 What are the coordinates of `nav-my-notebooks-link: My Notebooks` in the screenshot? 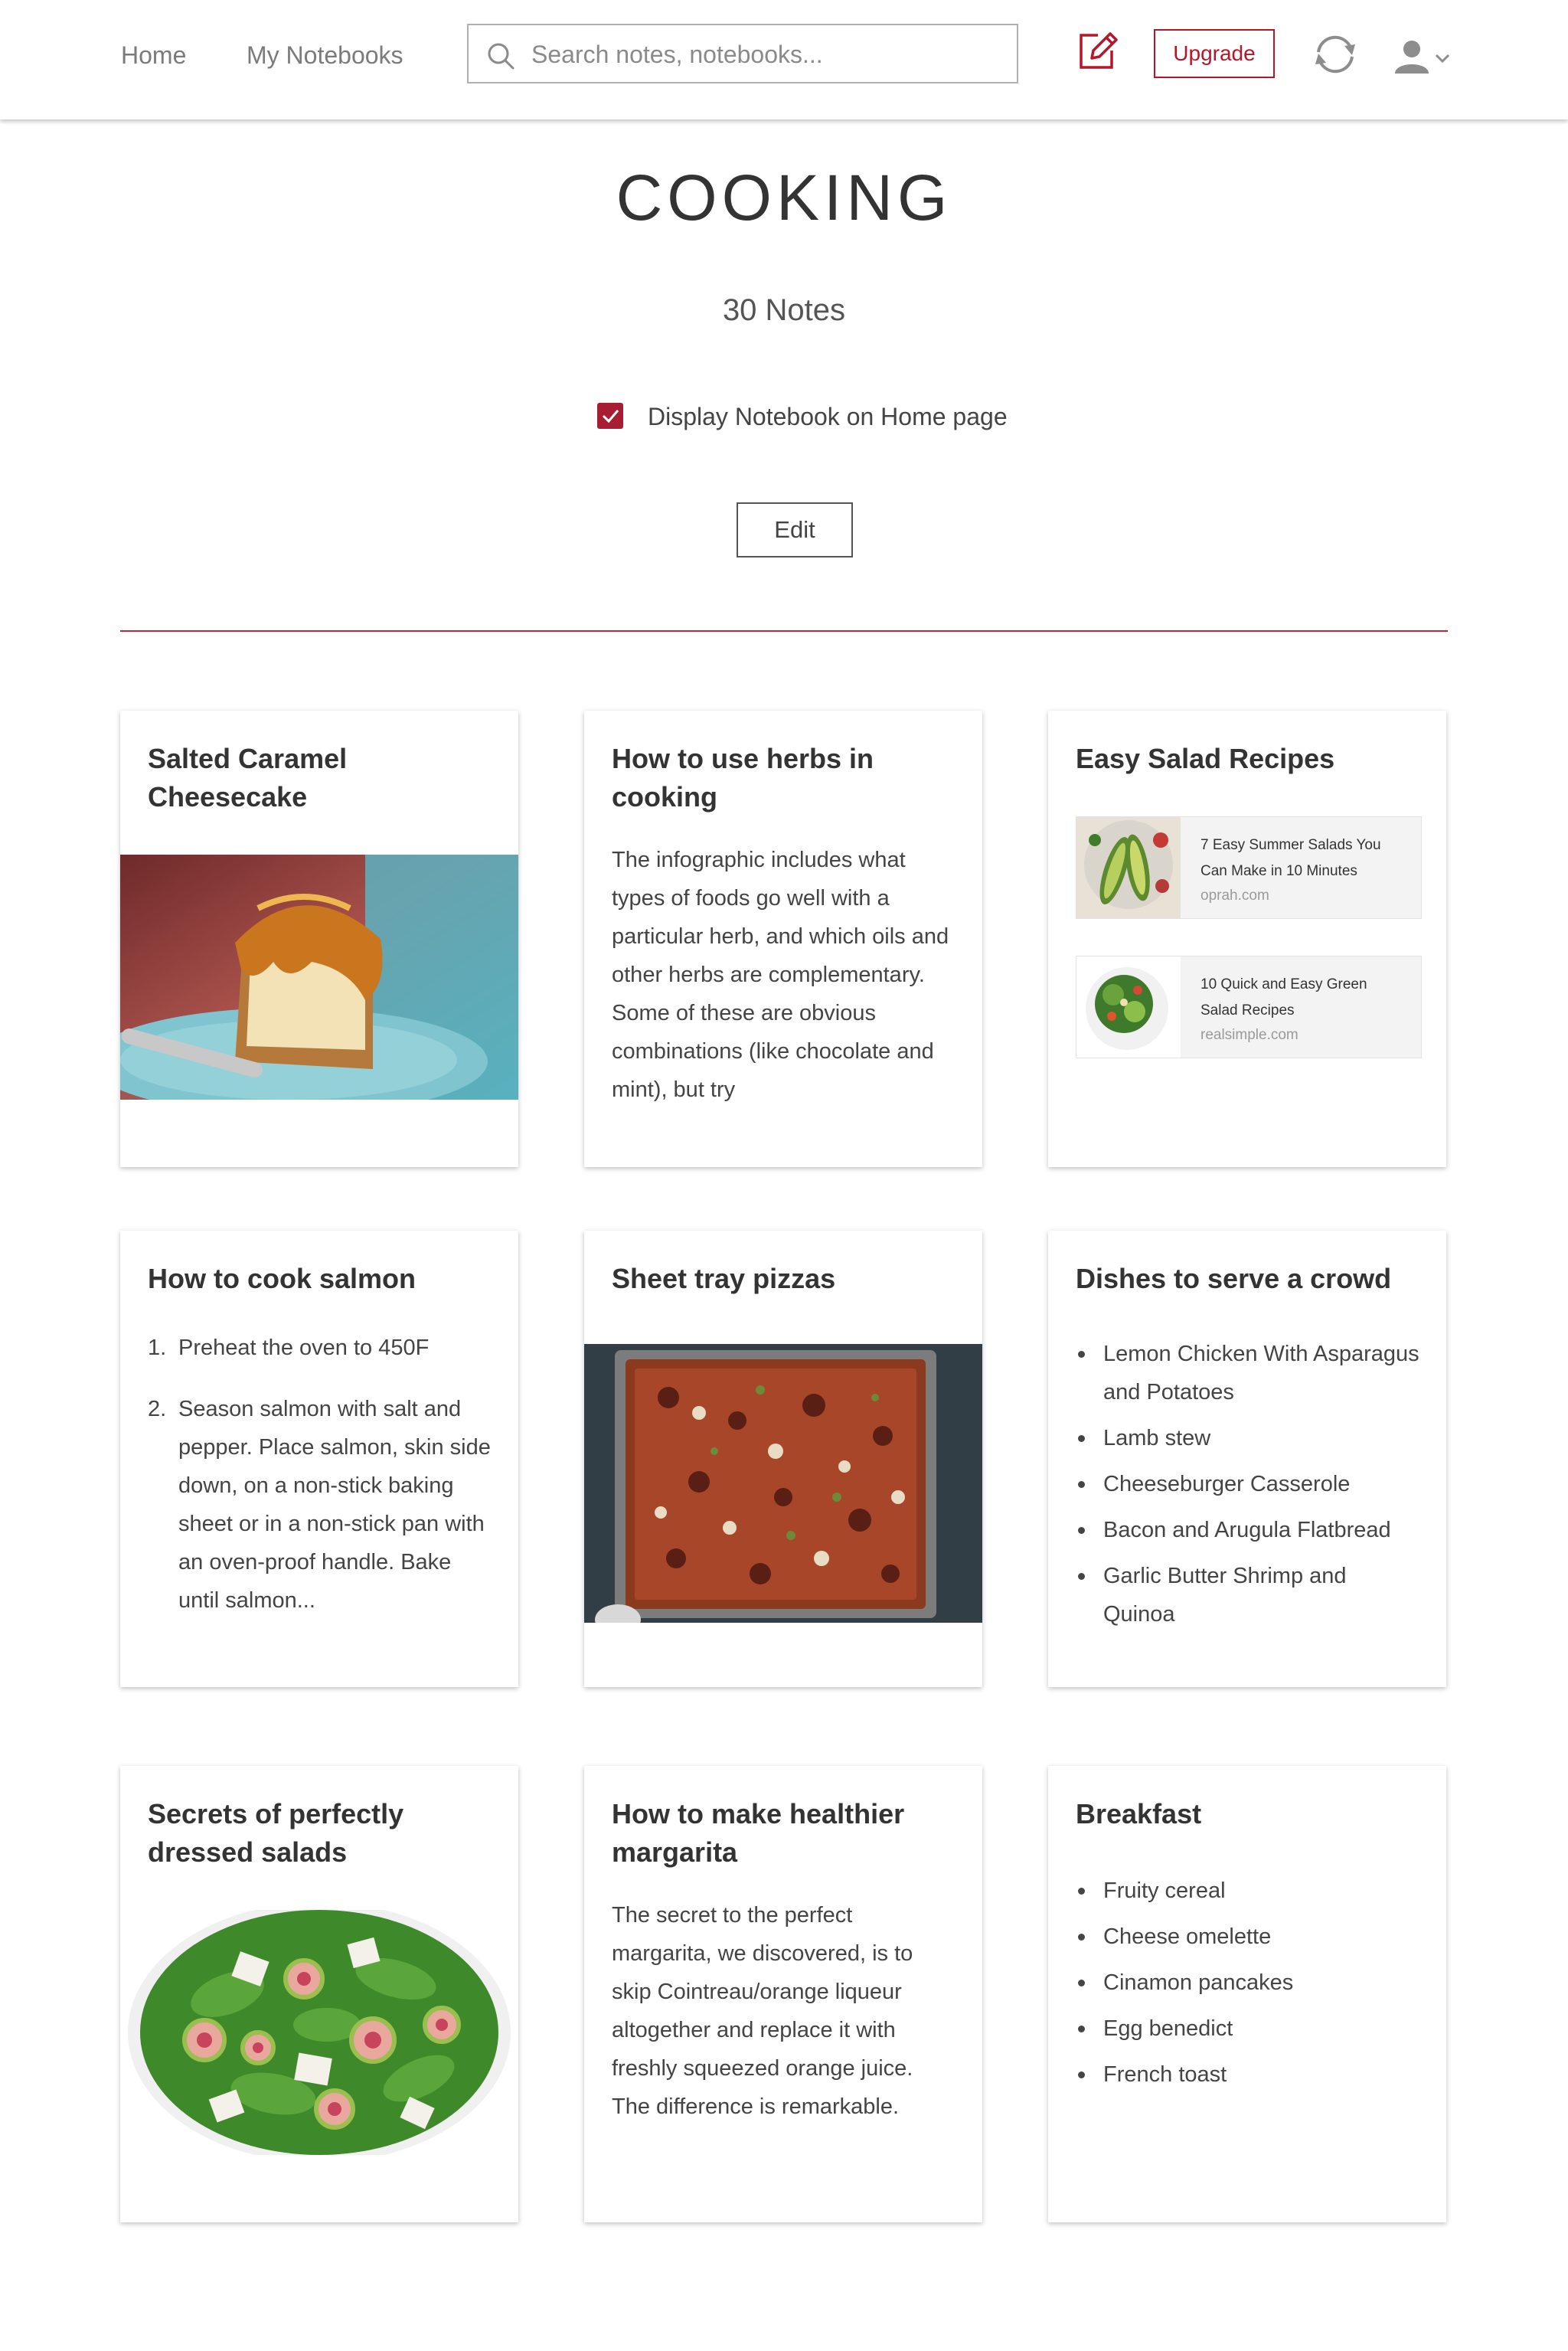 It's located at (325, 55).